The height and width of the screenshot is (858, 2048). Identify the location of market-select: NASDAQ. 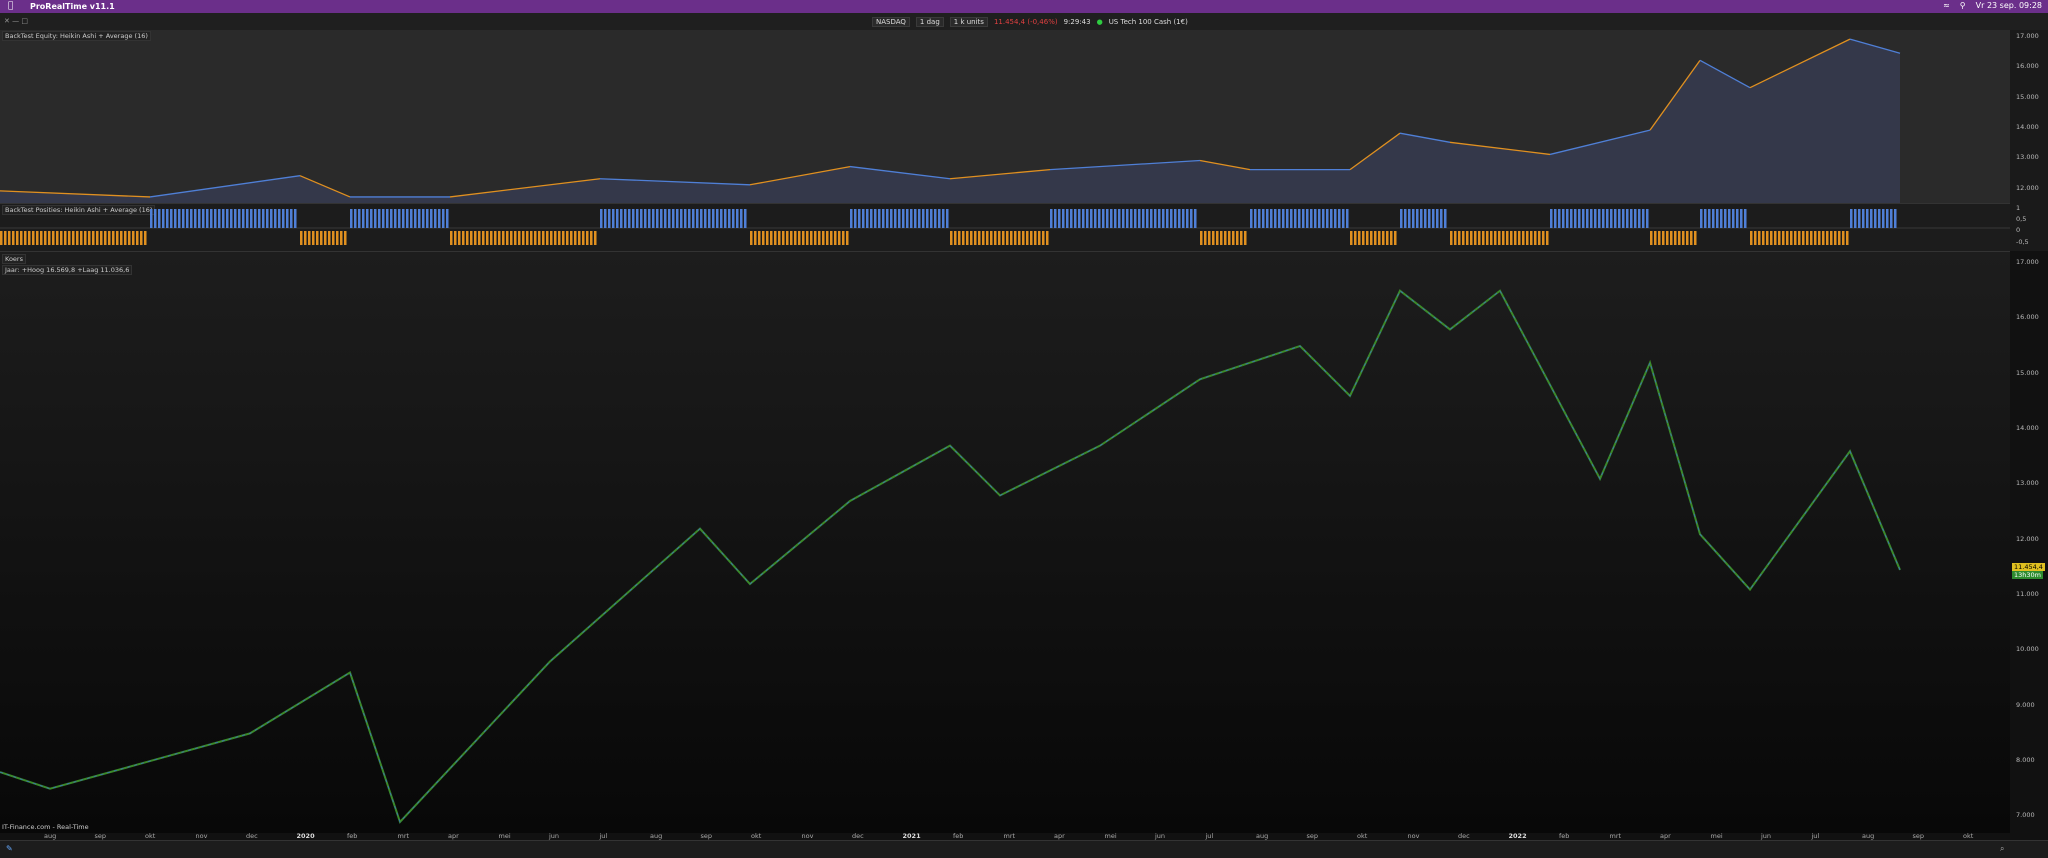
(891, 22).